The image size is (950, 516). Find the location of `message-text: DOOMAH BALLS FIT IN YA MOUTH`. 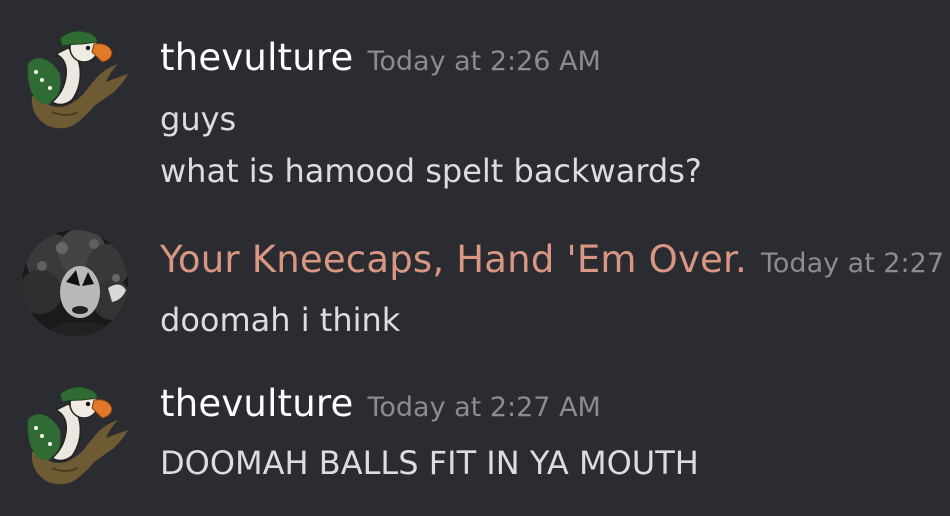

message-text: DOOMAH BALLS FIT IN YA MOUTH is located at coordinates (429, 463).